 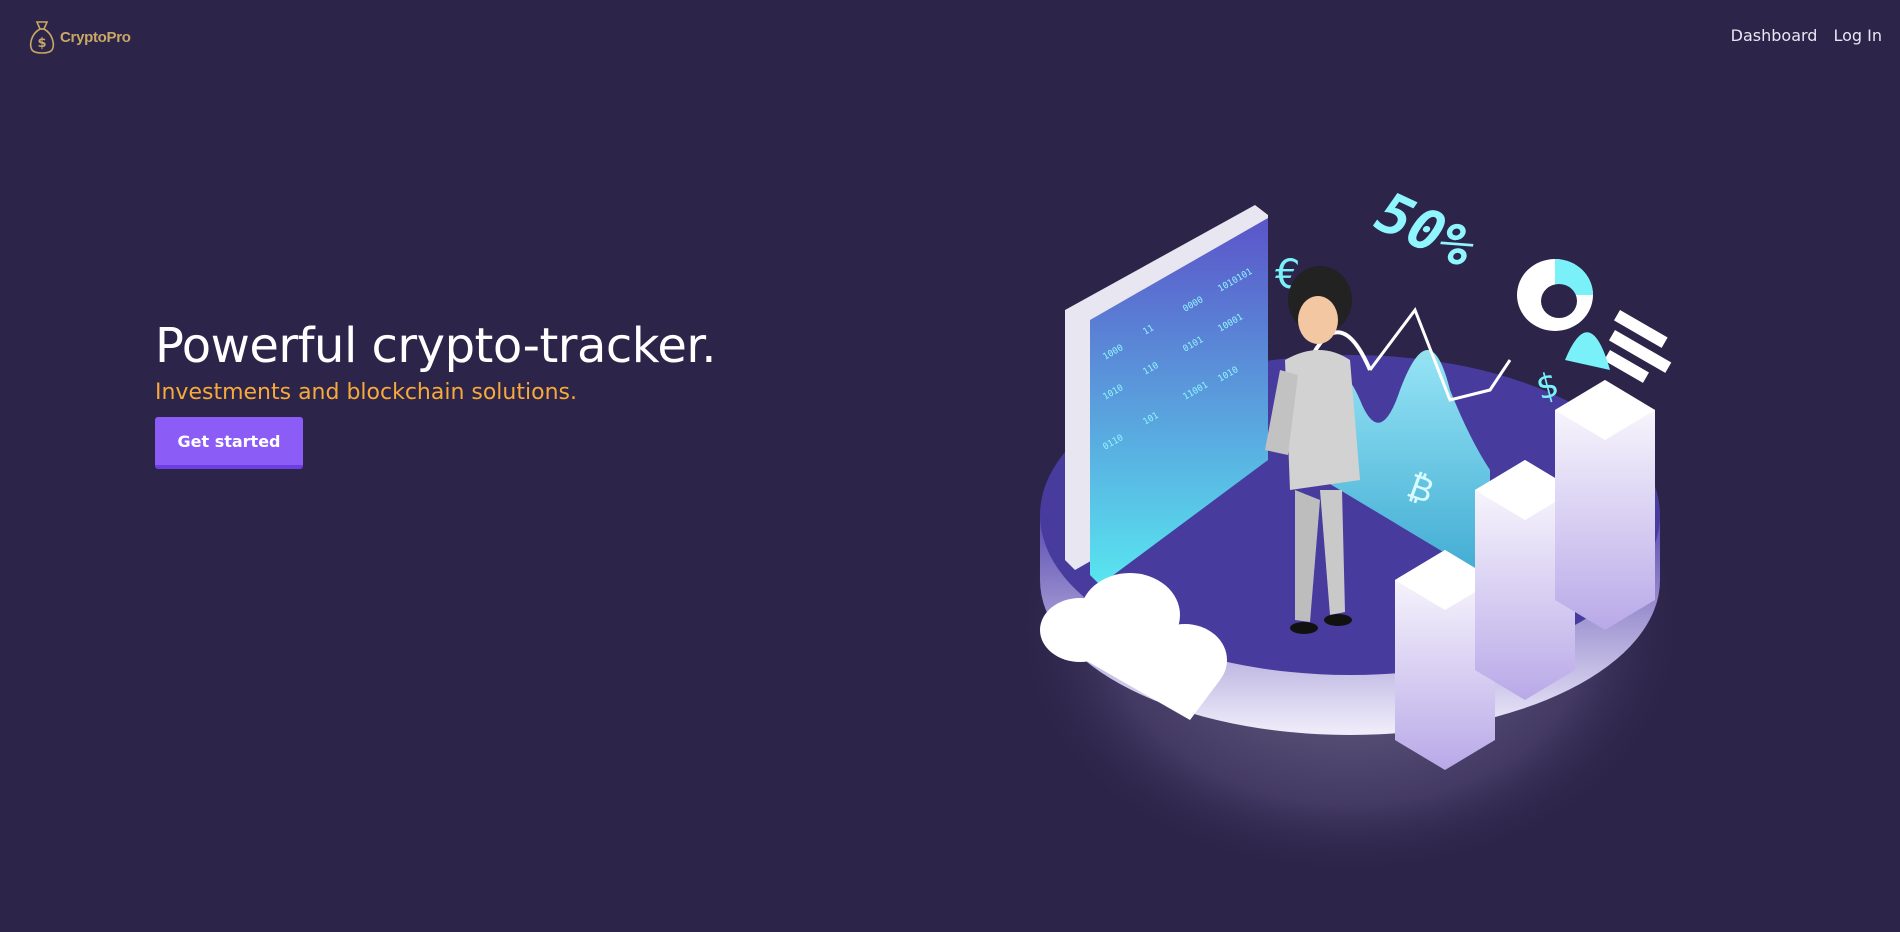 I want to click on nav-dashboard-link: Dashboard, so click(x=1774, y=35).